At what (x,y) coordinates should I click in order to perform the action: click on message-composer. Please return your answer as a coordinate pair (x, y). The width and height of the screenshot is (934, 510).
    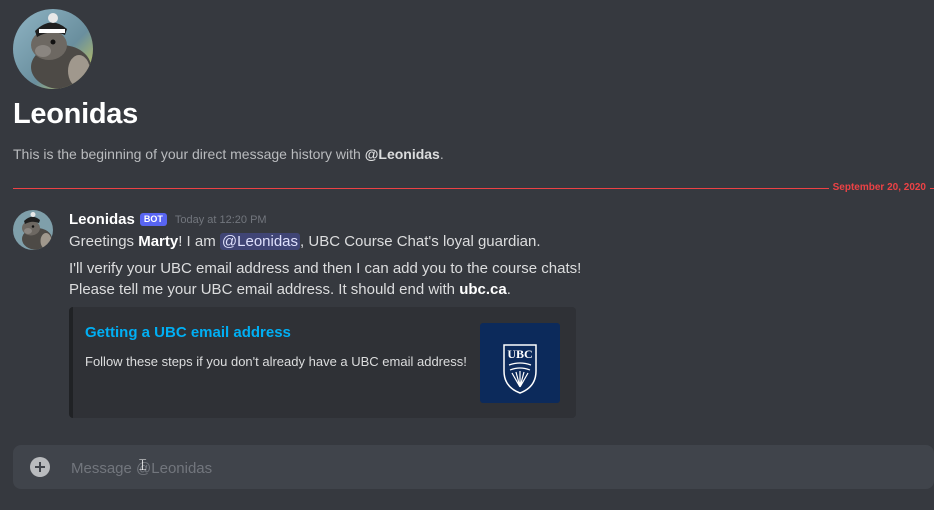
    Looking at the image, I should click on (473, 468).